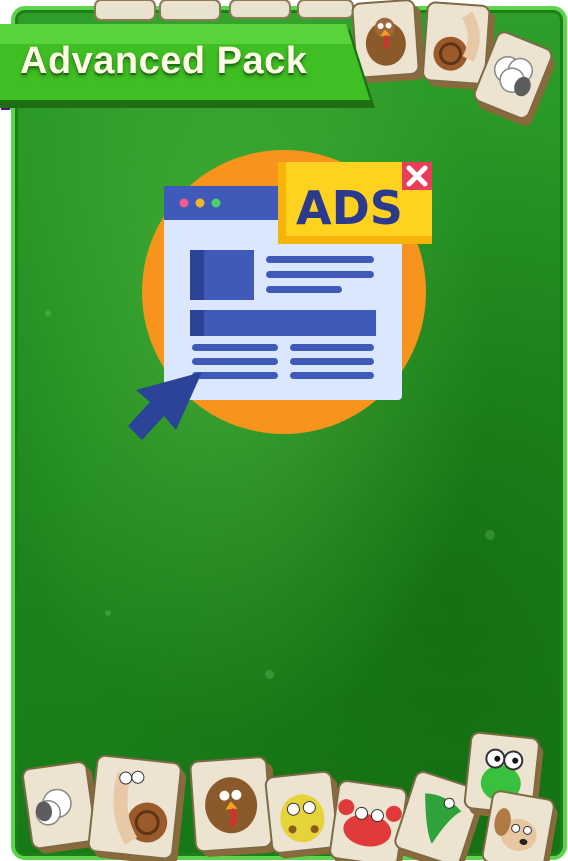 This screenshot has height=861, width=568. I want to click on pack-title: Advanced Pack, so click(164, 61).